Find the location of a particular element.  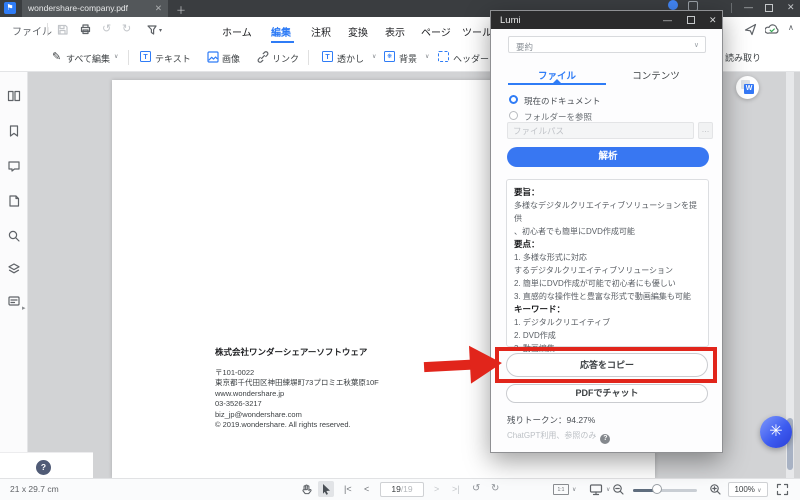

lumi-title-bar: Lumi — ✕ is located at coordinates (606, 20).